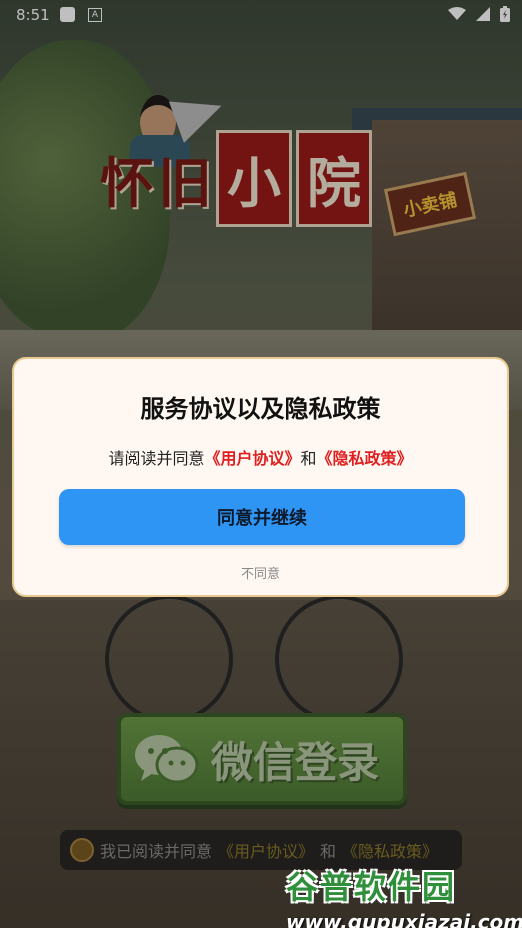 The image size is (522, 928). Describe the element at coordinates (252, 458) in the screenshot. I see `user-agreement-link: 《用户协议》` at that location.